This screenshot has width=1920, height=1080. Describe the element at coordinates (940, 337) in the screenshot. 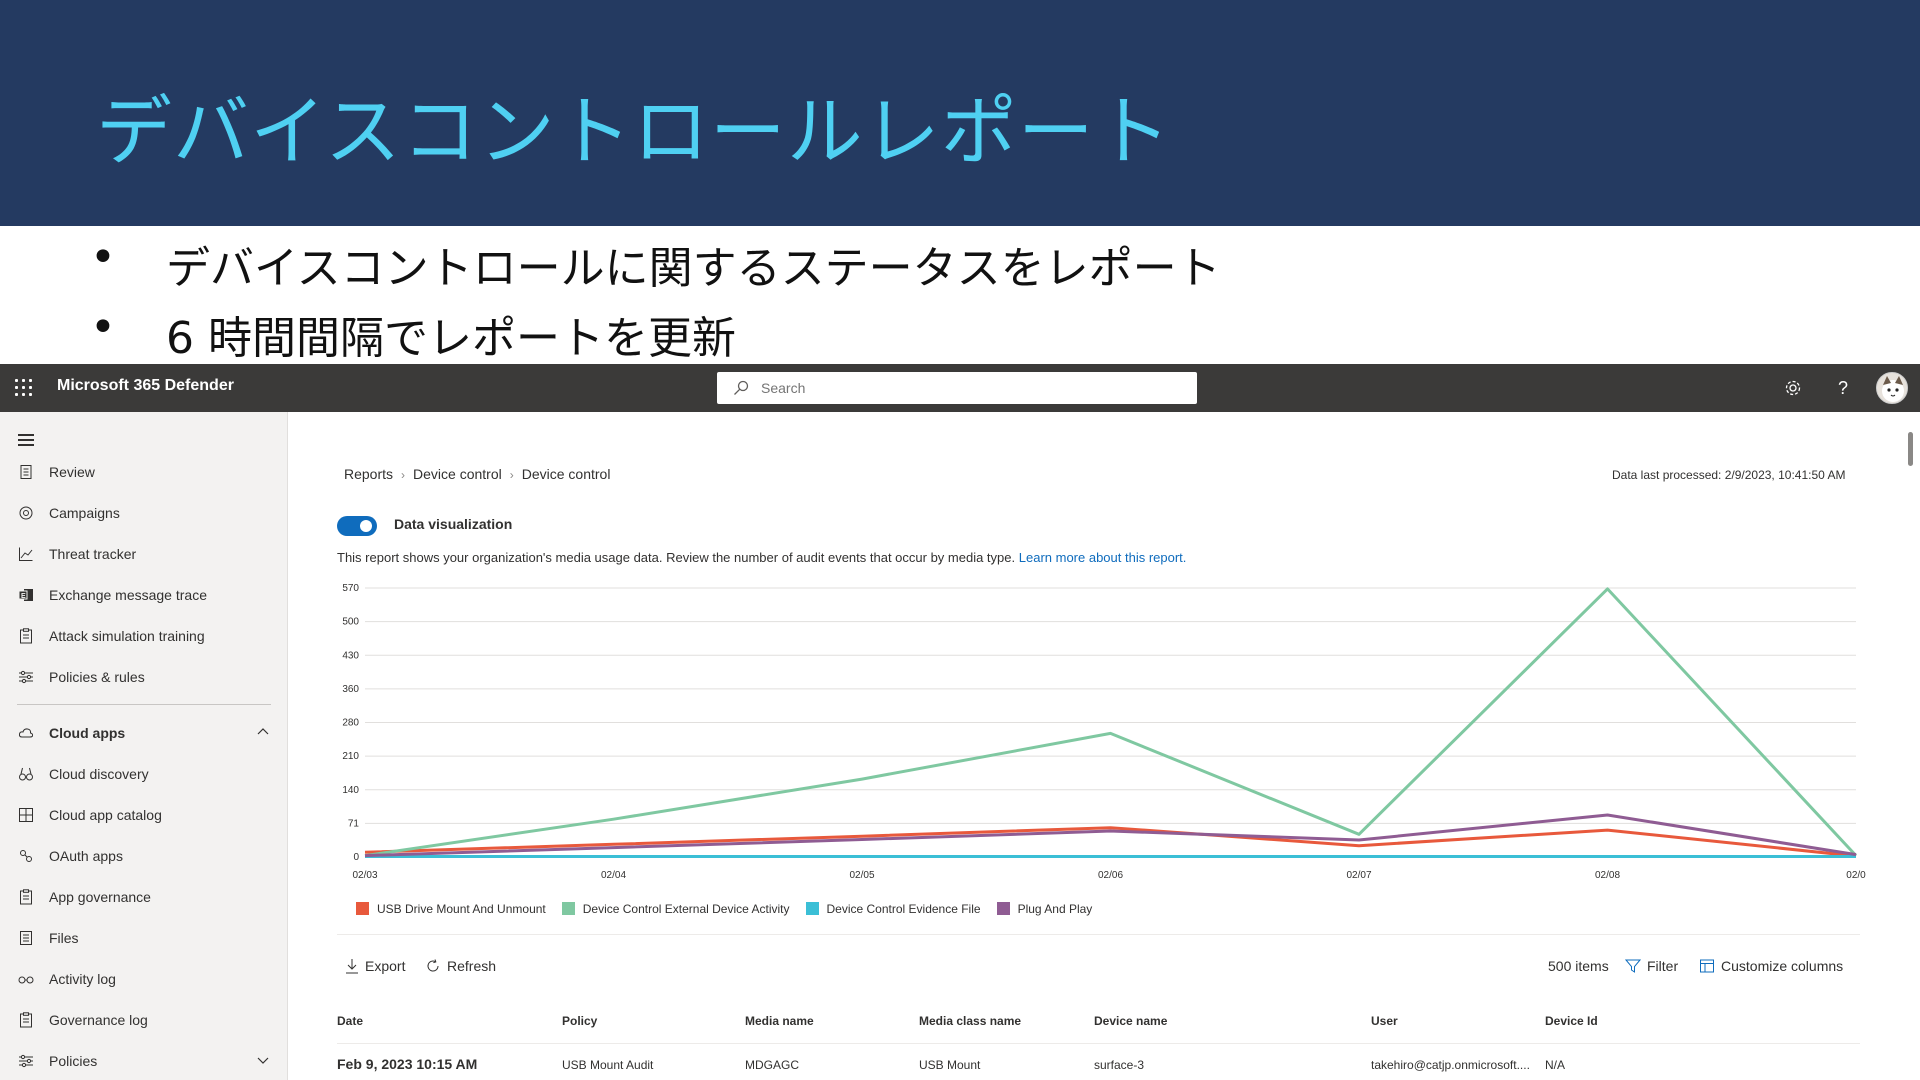

I see `bullet-item: • 6 時間間隔でレポートを更新` at that location.